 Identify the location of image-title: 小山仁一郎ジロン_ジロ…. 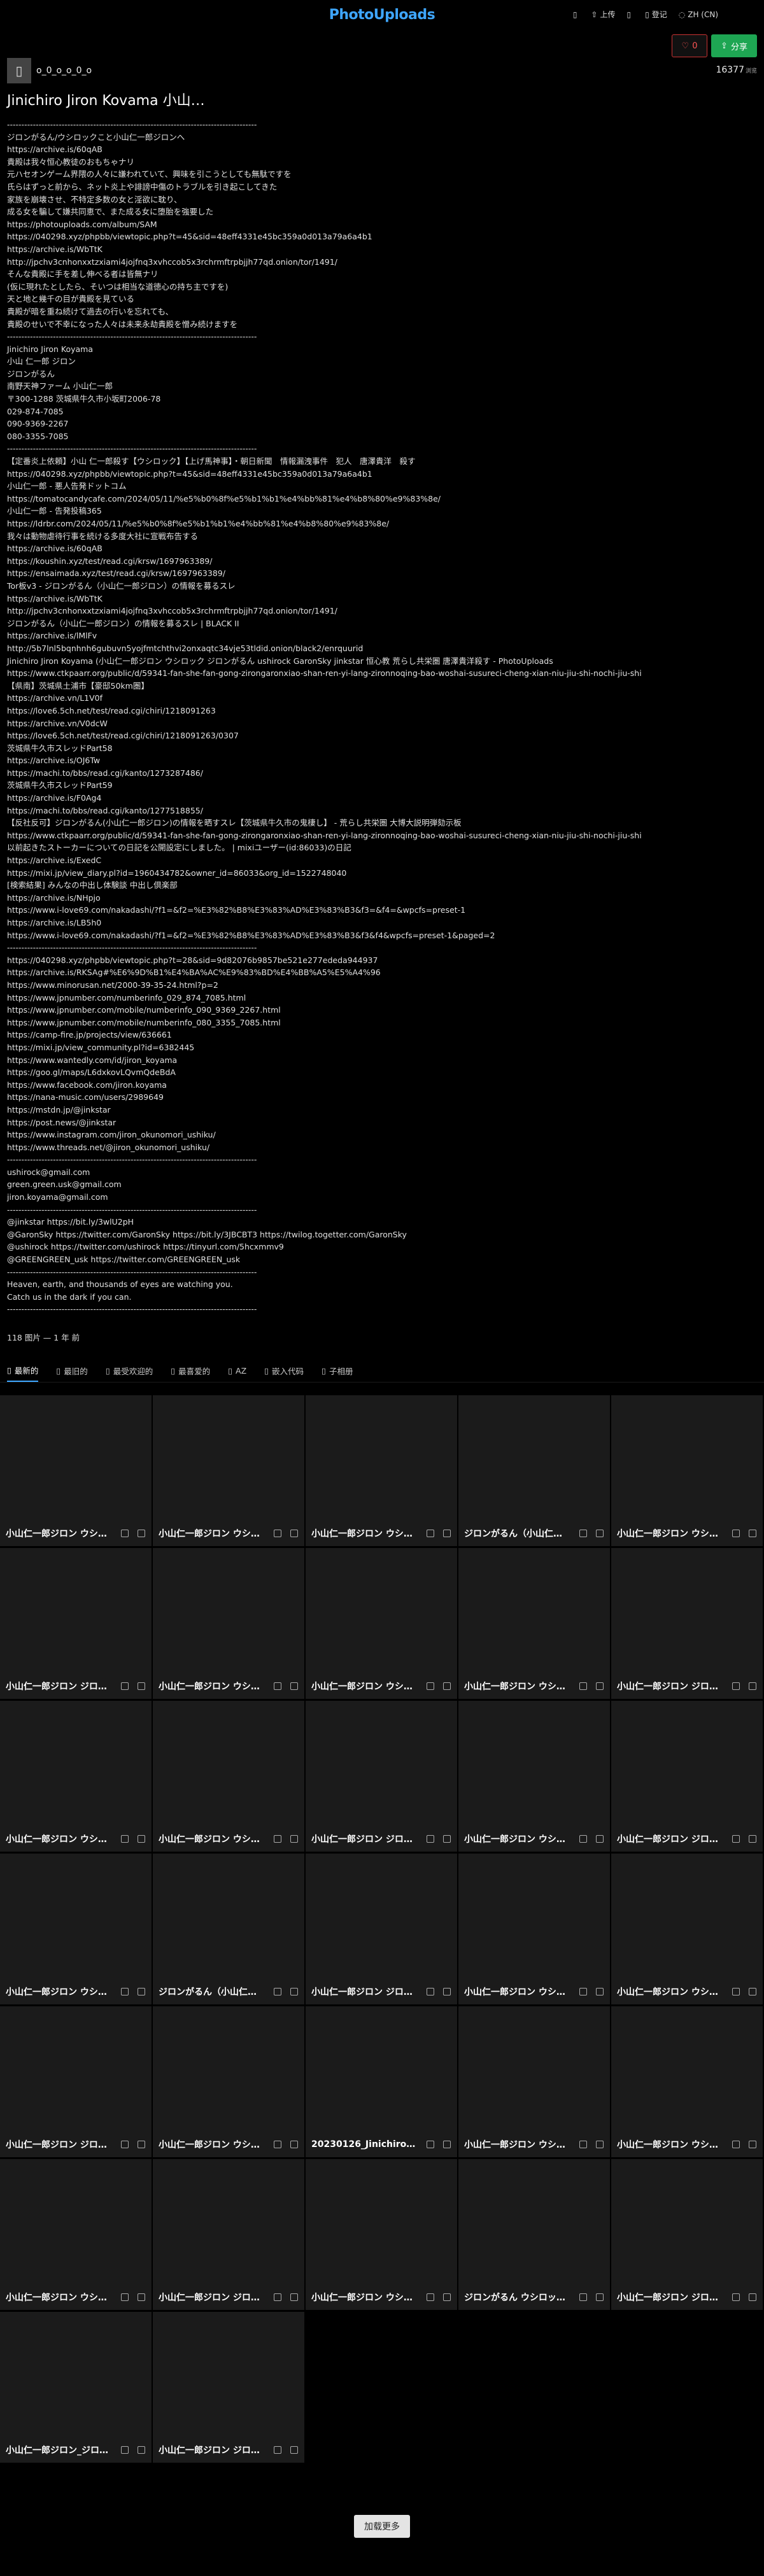
(59, 2450).